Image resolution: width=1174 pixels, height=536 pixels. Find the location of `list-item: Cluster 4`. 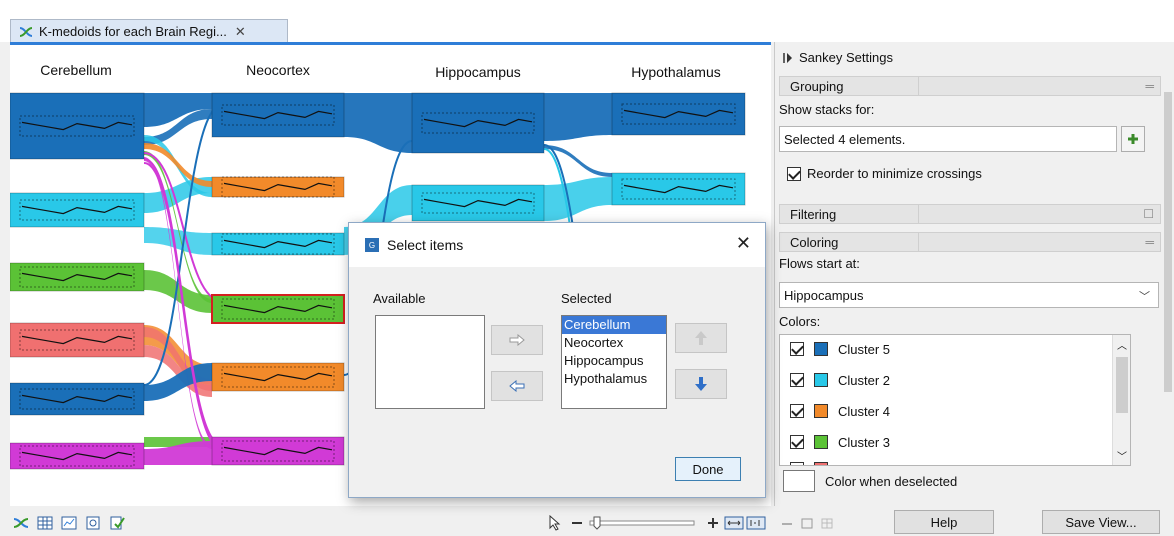

list-item: Cluster 4 is located at coordinates (840, 411).